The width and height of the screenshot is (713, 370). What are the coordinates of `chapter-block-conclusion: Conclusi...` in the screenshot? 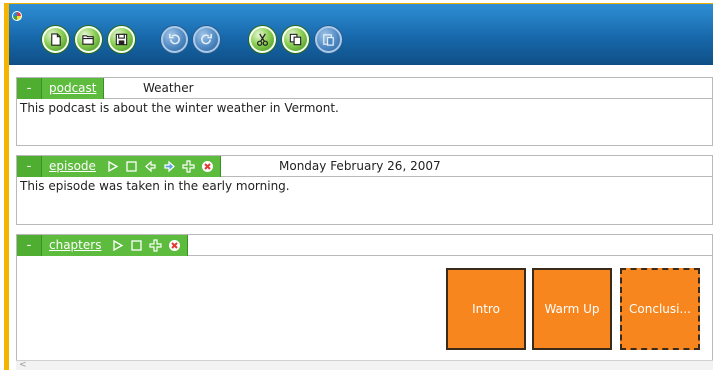 It's located at (660, 309).